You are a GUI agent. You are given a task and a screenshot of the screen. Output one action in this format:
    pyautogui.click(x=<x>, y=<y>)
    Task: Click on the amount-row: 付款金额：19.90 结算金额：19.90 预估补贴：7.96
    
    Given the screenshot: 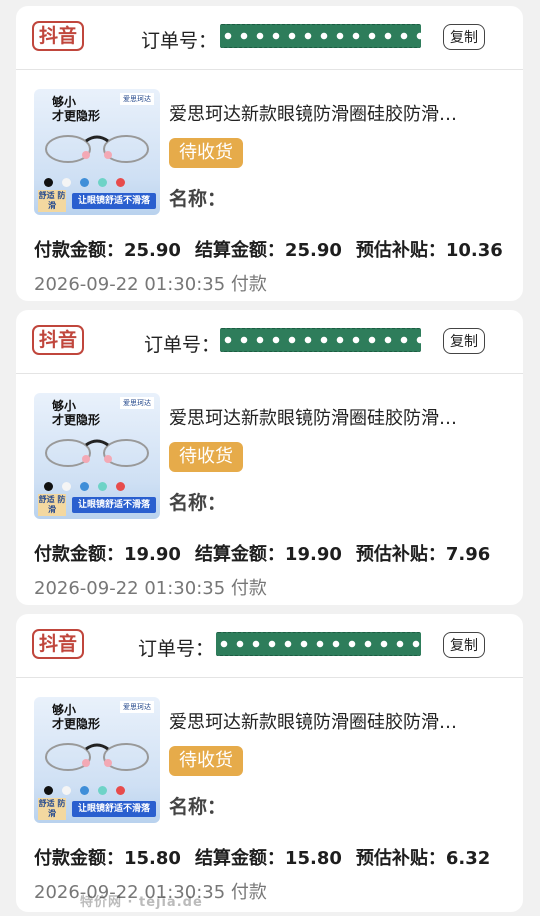 What is the action you would take?
    pyautogui.click(x=269, y=553)
    